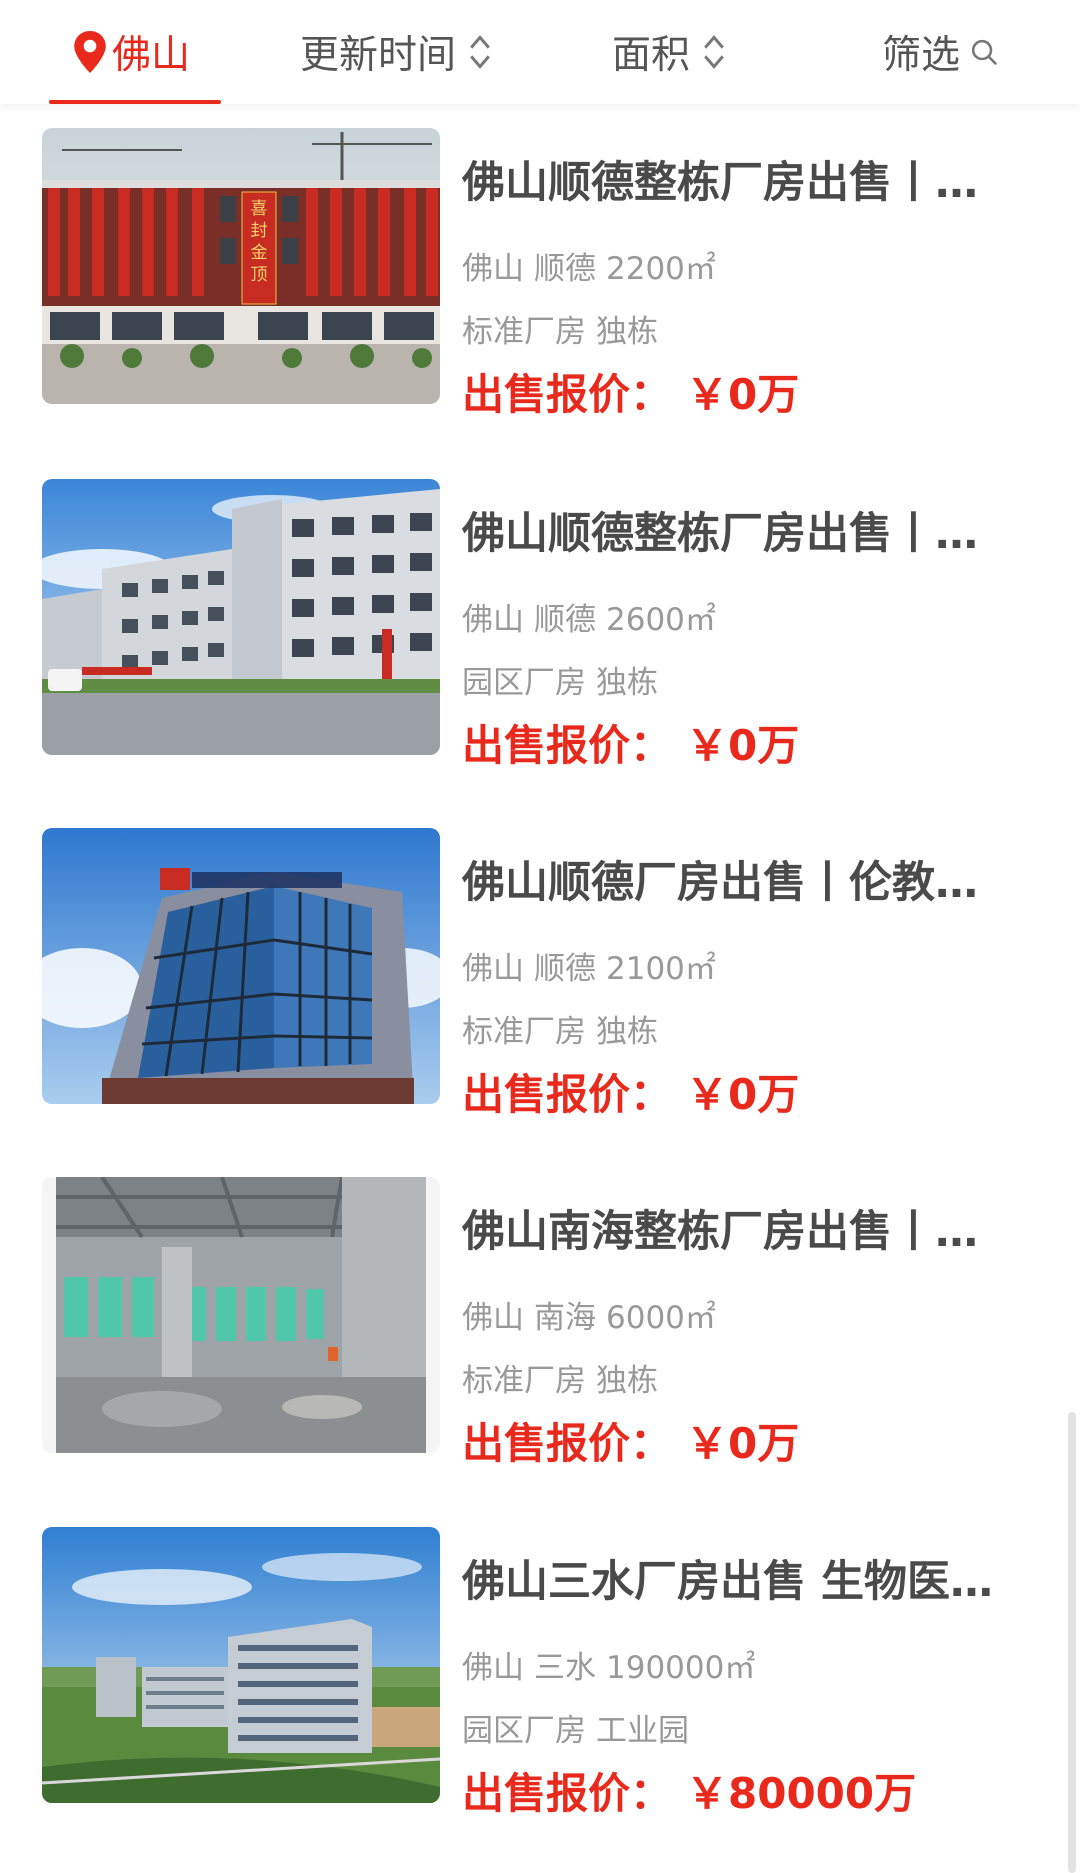 This screenshot has height=1873, width=1080. I want to click on factory-photo-banners: 喜封金顶, so click(241, 266).